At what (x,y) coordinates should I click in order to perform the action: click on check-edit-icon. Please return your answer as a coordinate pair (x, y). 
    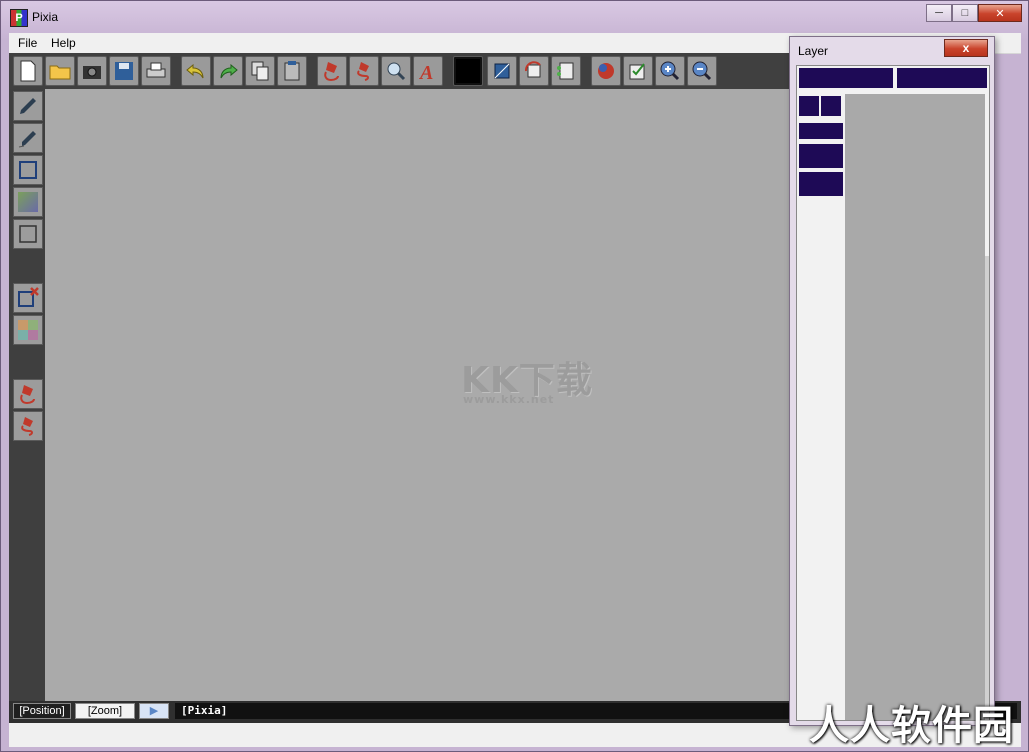
    Looking at the image, I should click on (638, 71).